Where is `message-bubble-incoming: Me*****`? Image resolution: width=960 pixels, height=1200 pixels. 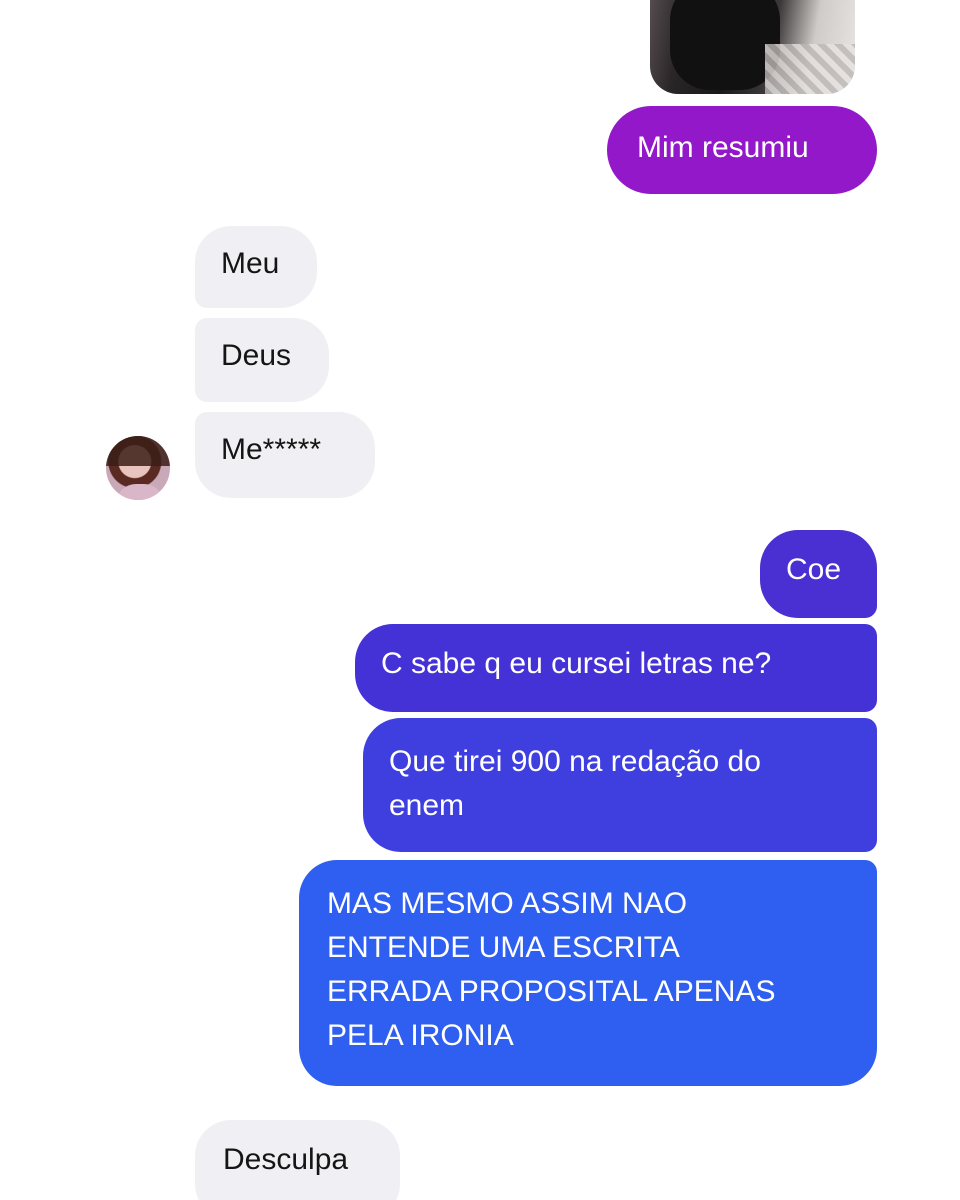
message-bubble-incoming: Me***** is located at coordinates (285, 455).